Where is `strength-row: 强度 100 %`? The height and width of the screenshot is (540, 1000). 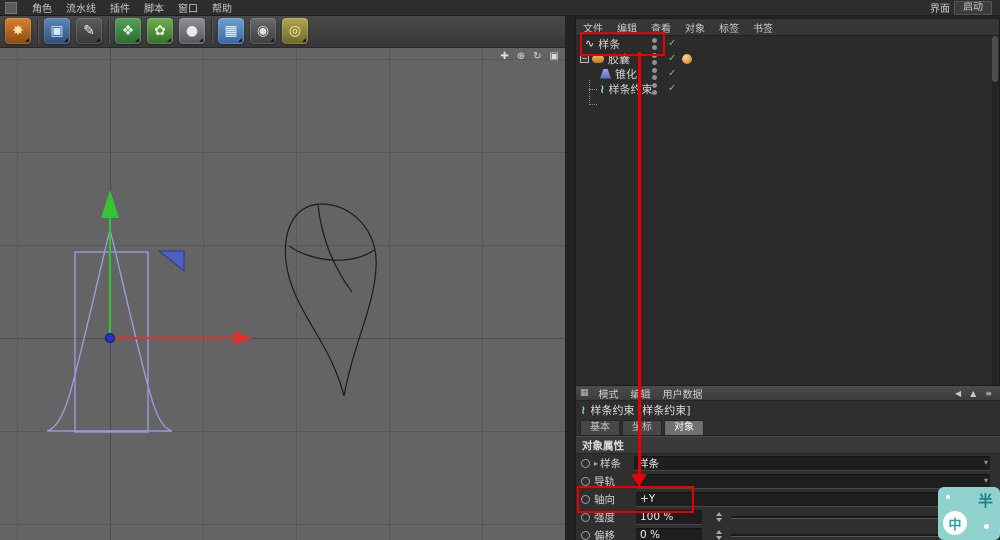 strength-row: 强度 100 % is located at coordinates (788, 517).